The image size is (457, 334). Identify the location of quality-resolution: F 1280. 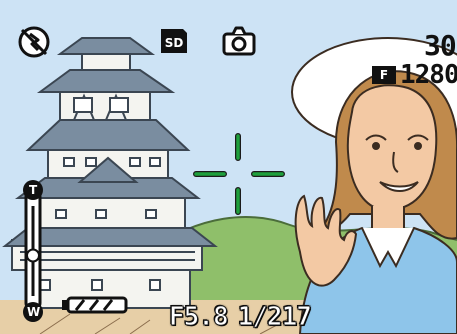
(414, 75).